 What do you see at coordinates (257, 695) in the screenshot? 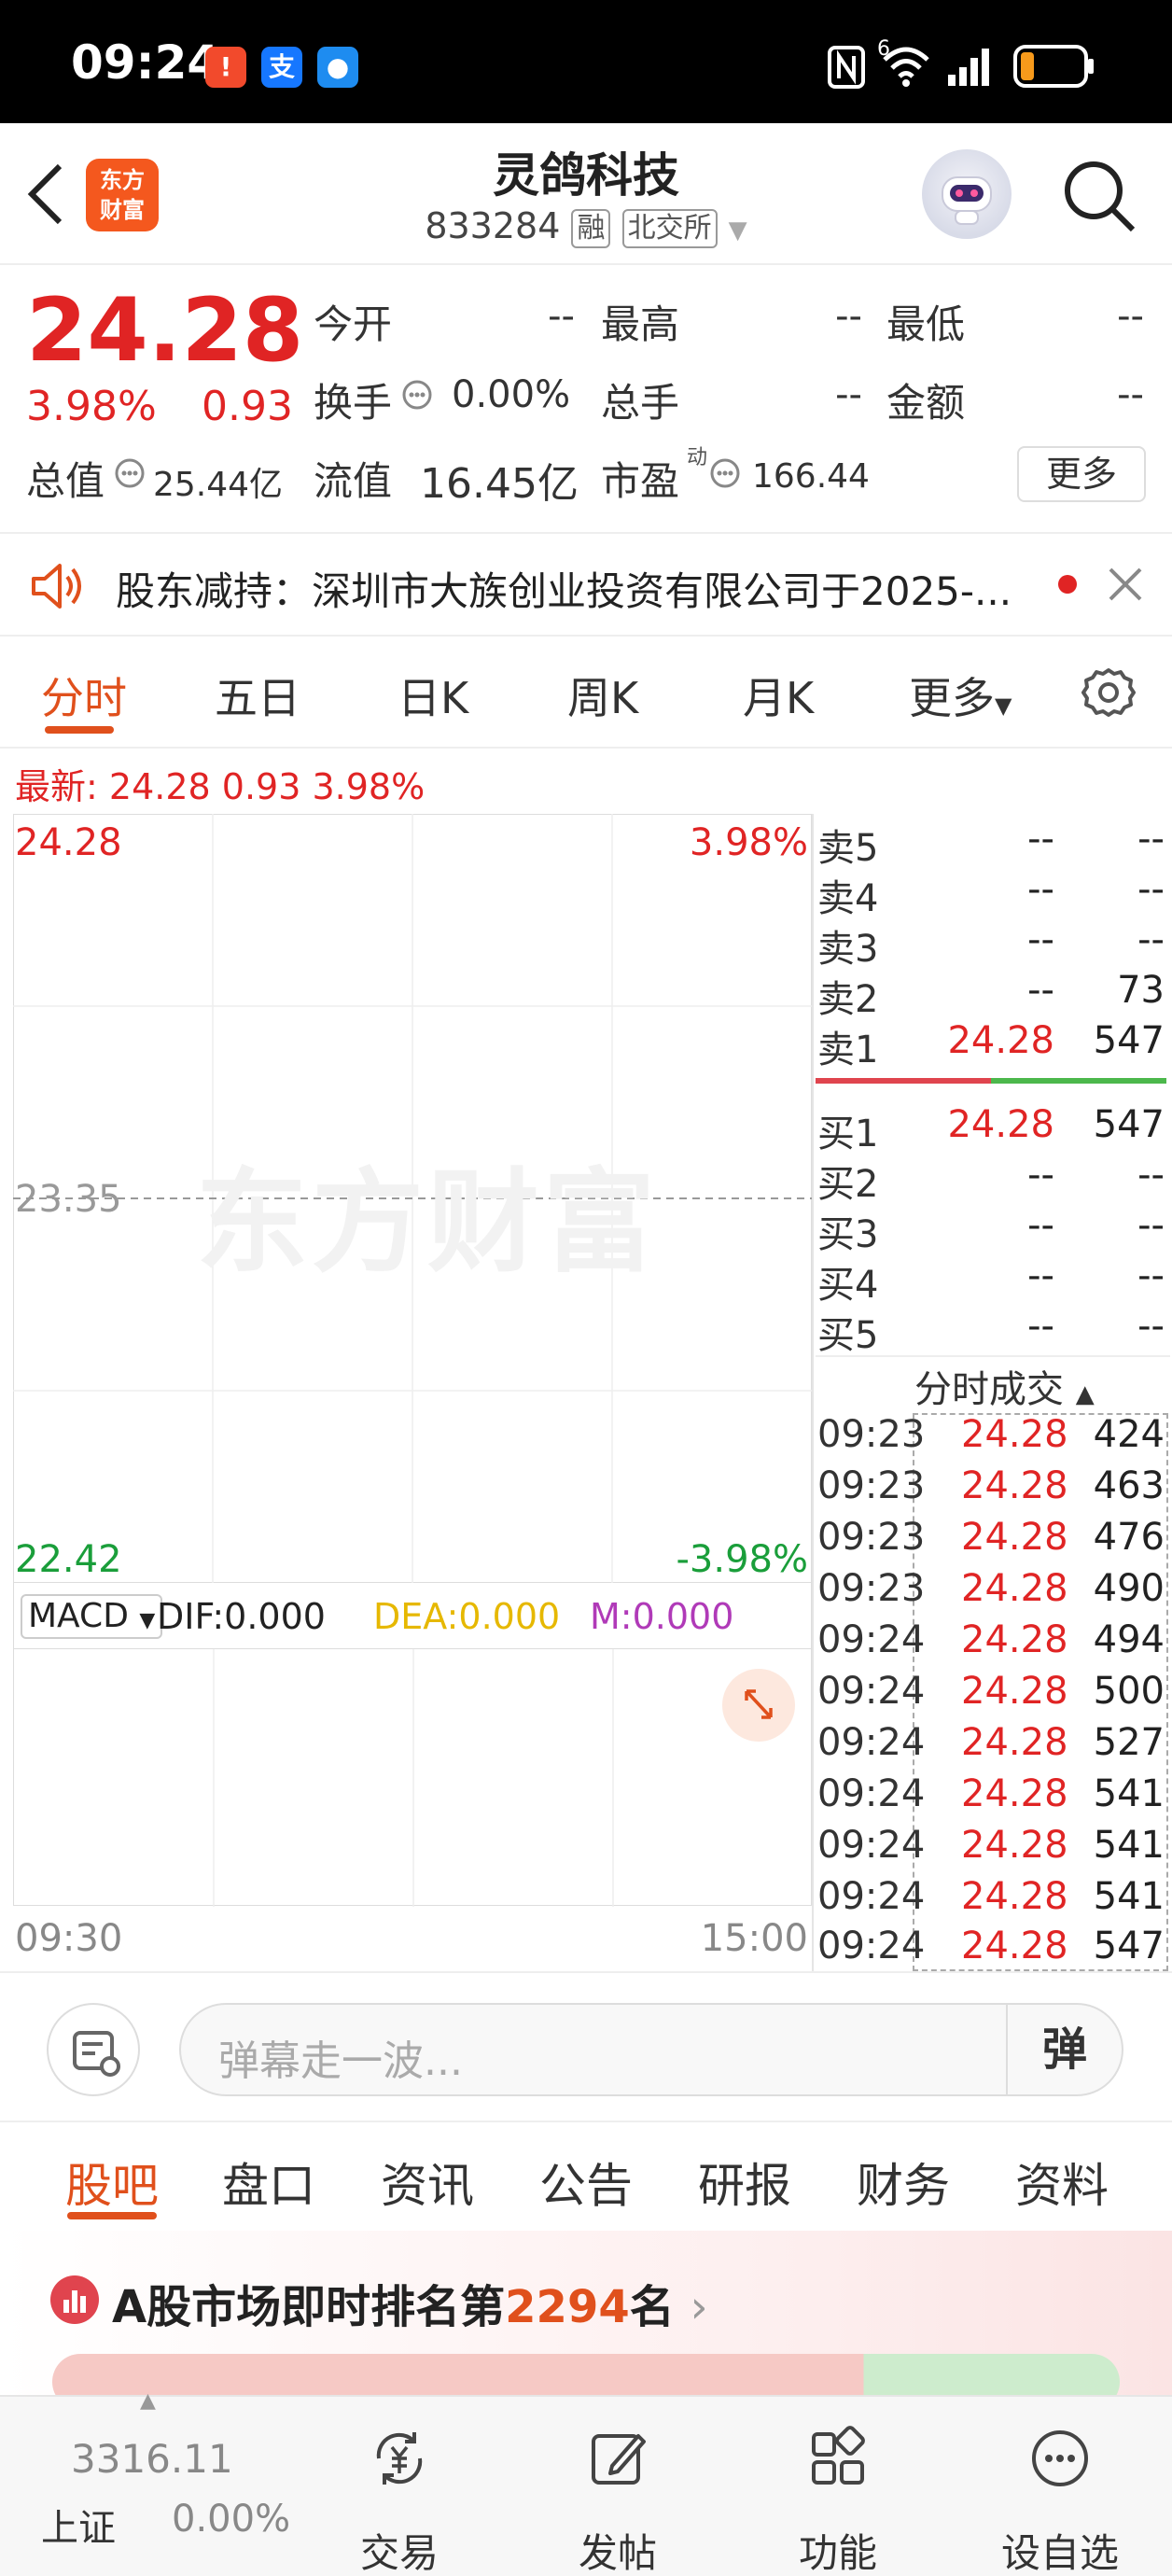
I see `tab-five-day: 五日` at bounding box center [257, 695].